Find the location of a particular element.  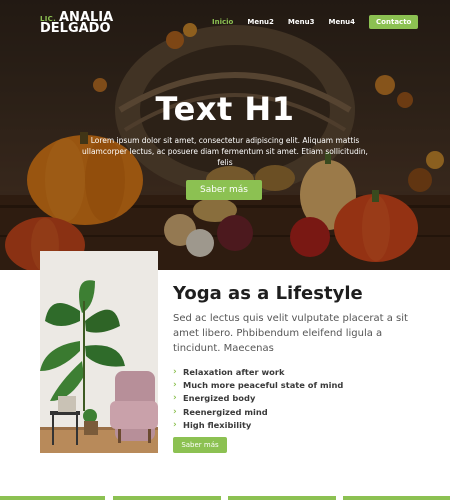

section-title: Yoga as a Lifestyle is located at coordinates (268, 293).